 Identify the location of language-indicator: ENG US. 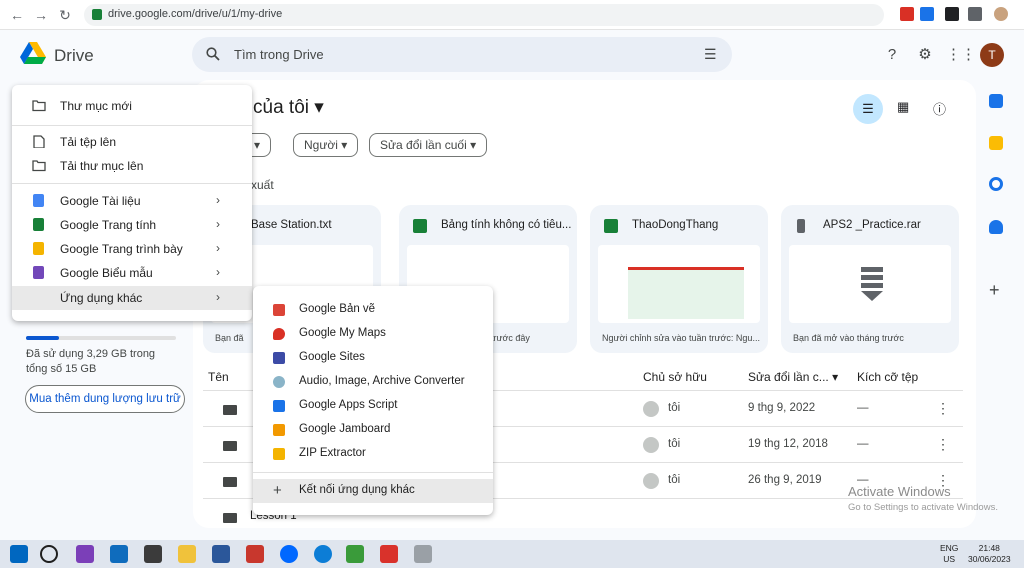
(949, 554).